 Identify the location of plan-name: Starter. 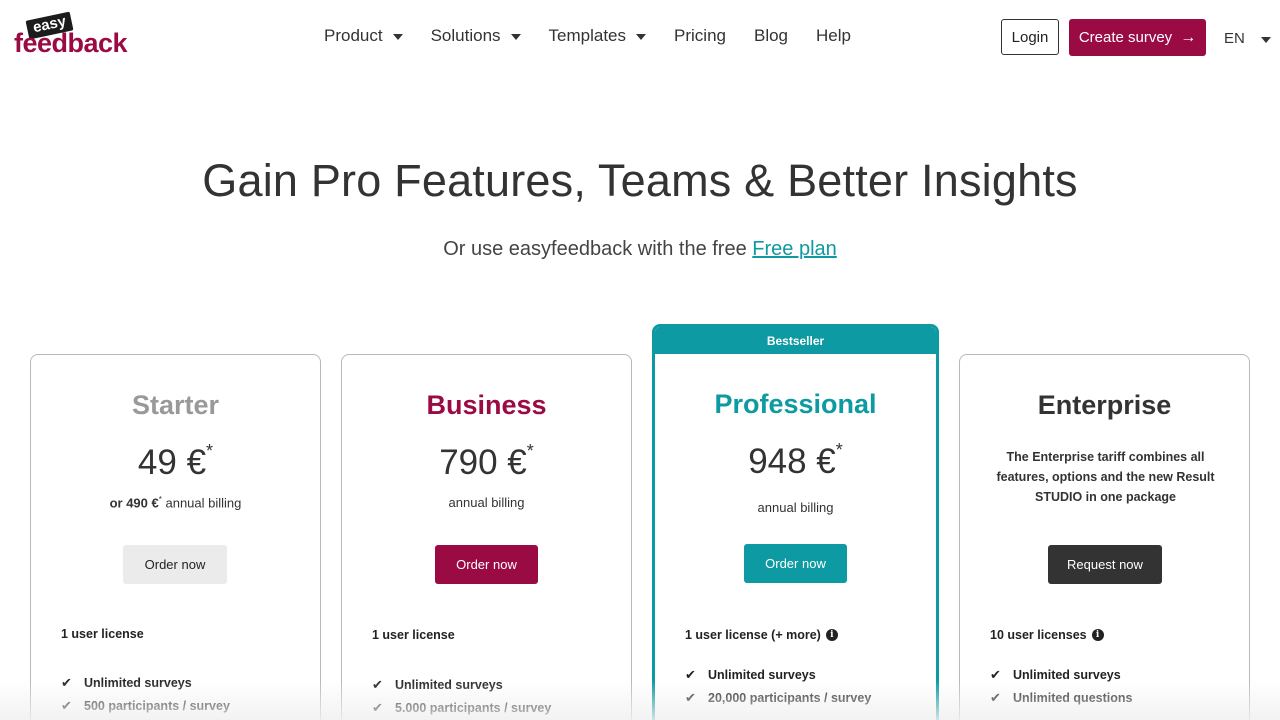
(175, 405).